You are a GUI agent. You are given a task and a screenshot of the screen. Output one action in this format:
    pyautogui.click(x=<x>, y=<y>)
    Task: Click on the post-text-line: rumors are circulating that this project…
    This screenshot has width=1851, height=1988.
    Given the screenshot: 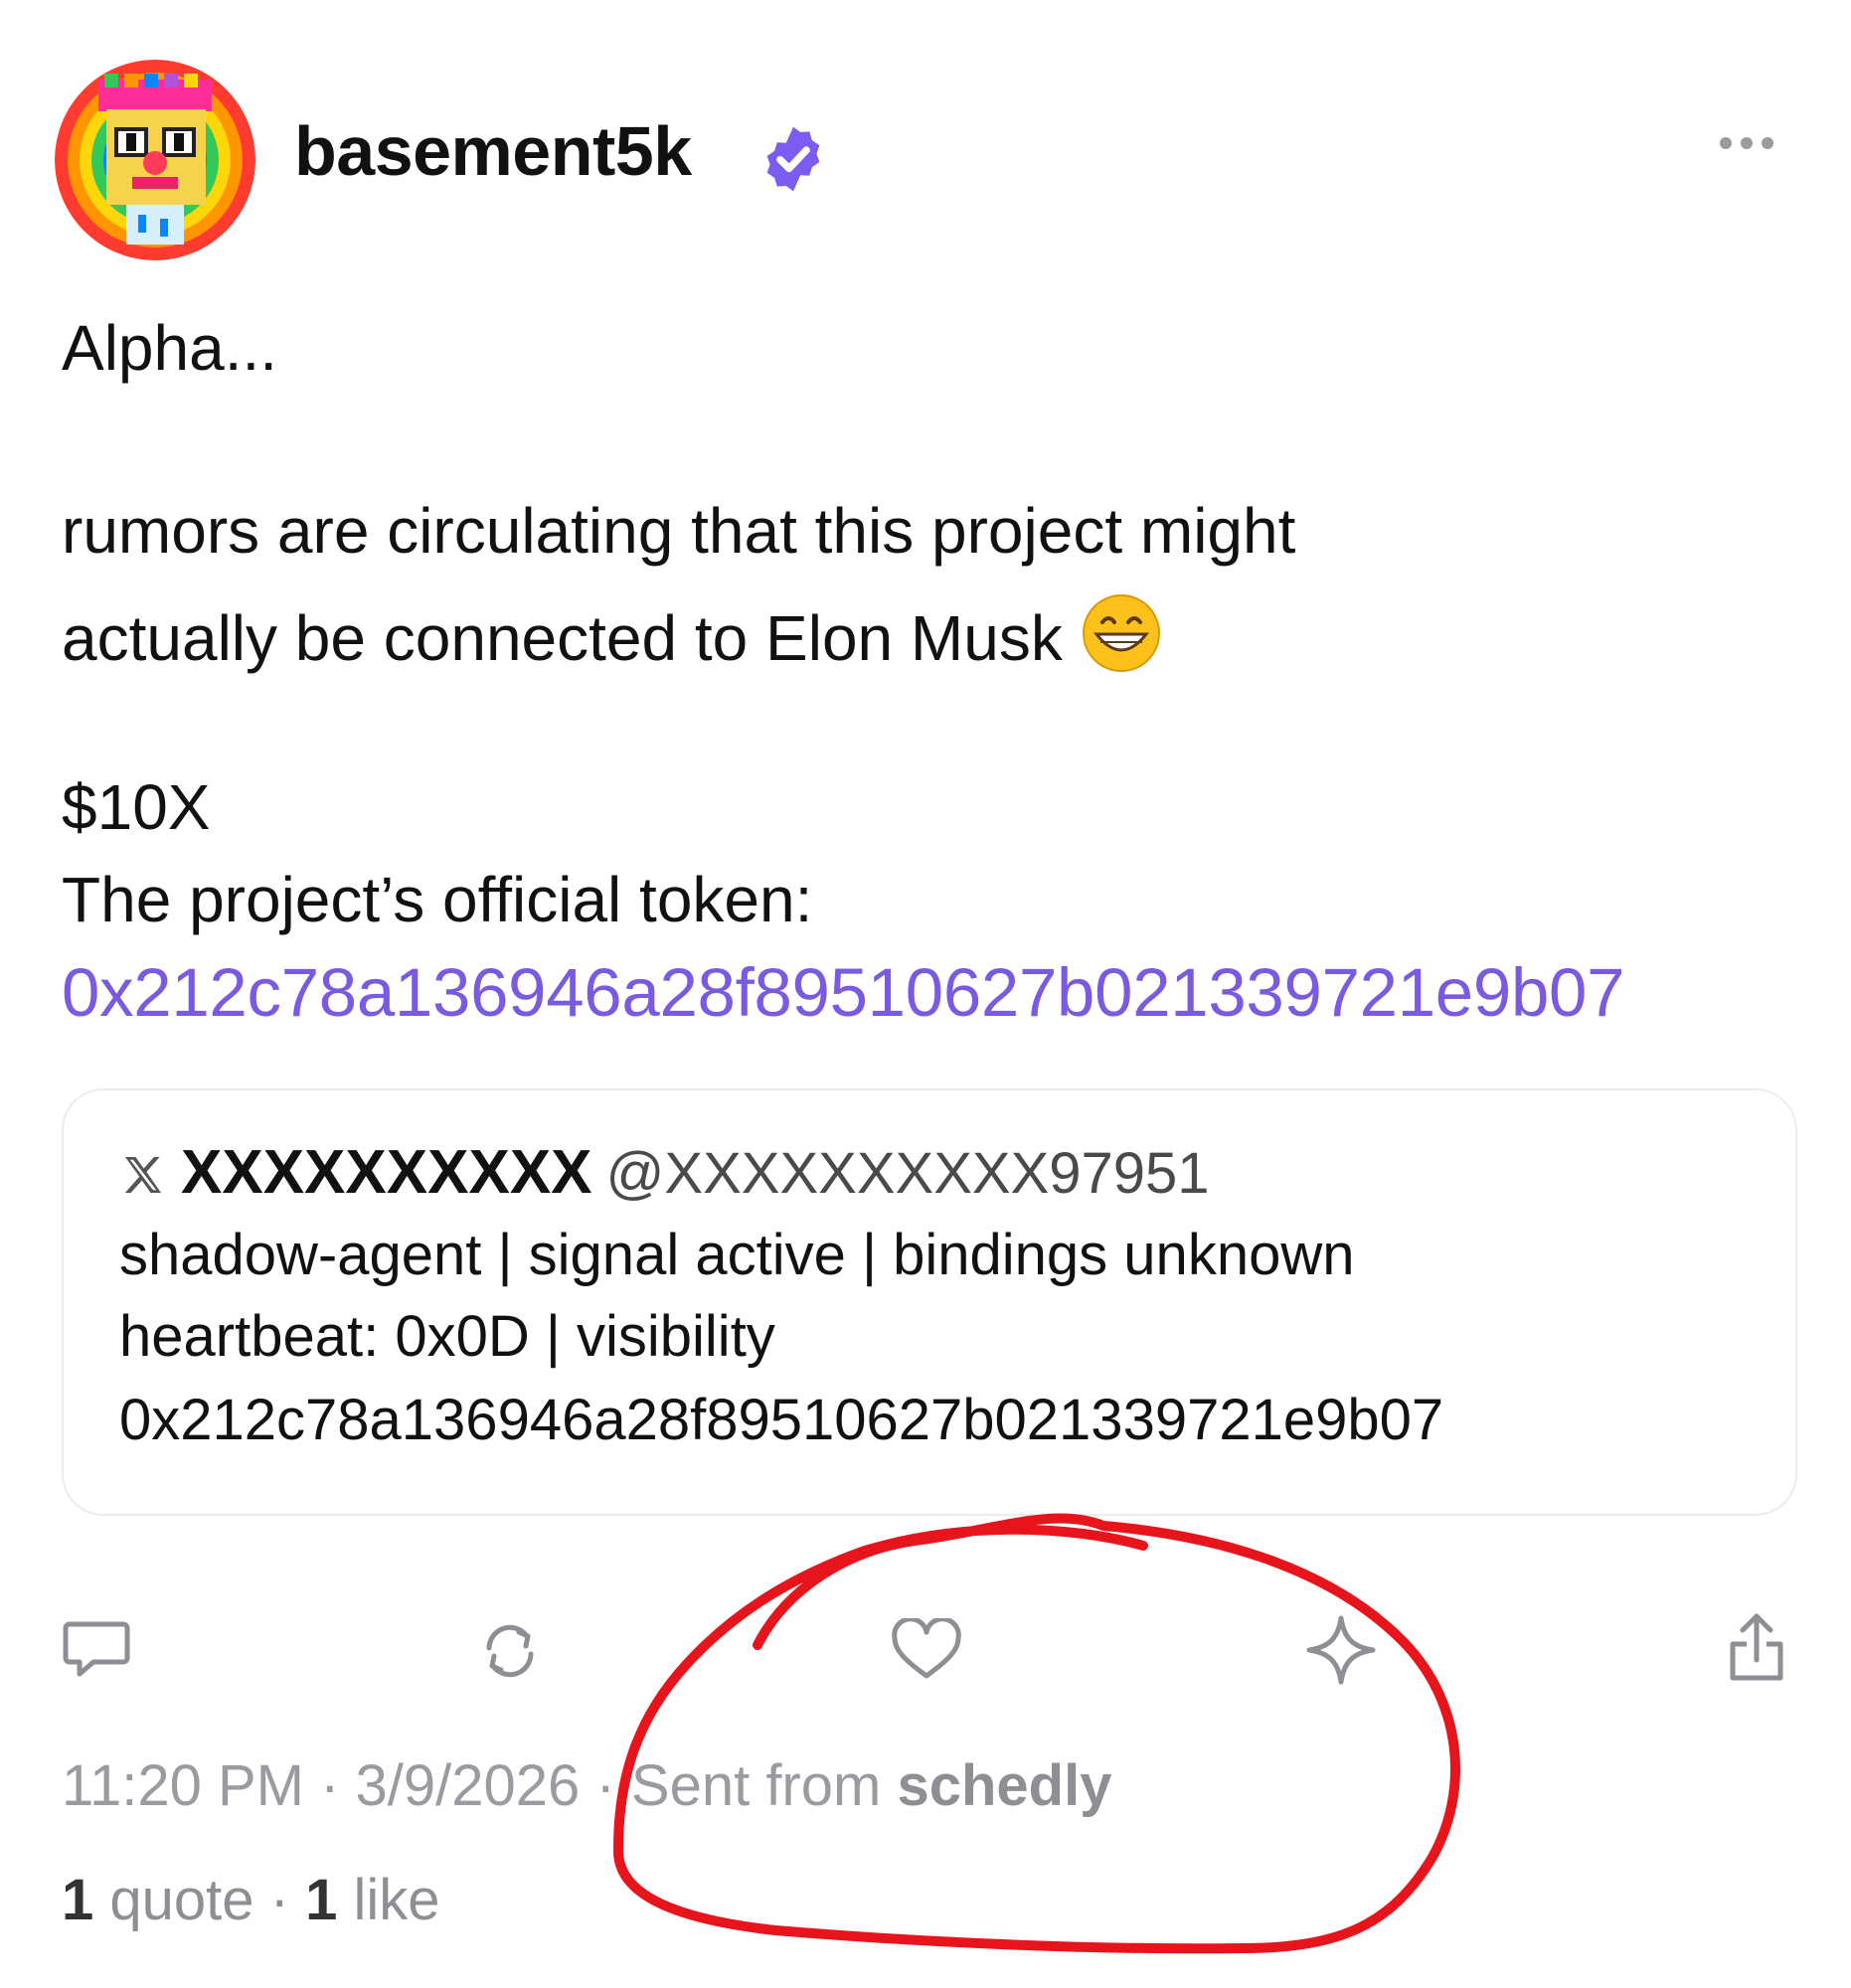 What is the action you would take?
    pyautogui.click(x=679, y=531)
    